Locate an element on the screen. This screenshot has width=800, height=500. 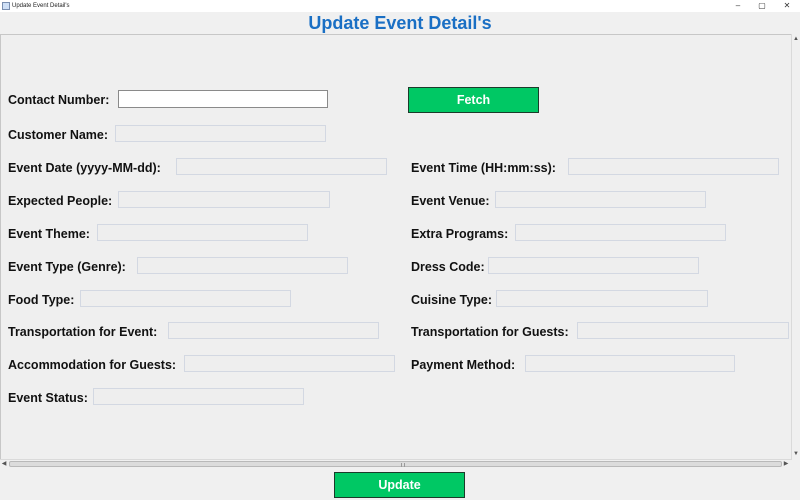
fetch-button: Fetch is located at coordinates (473, 100).